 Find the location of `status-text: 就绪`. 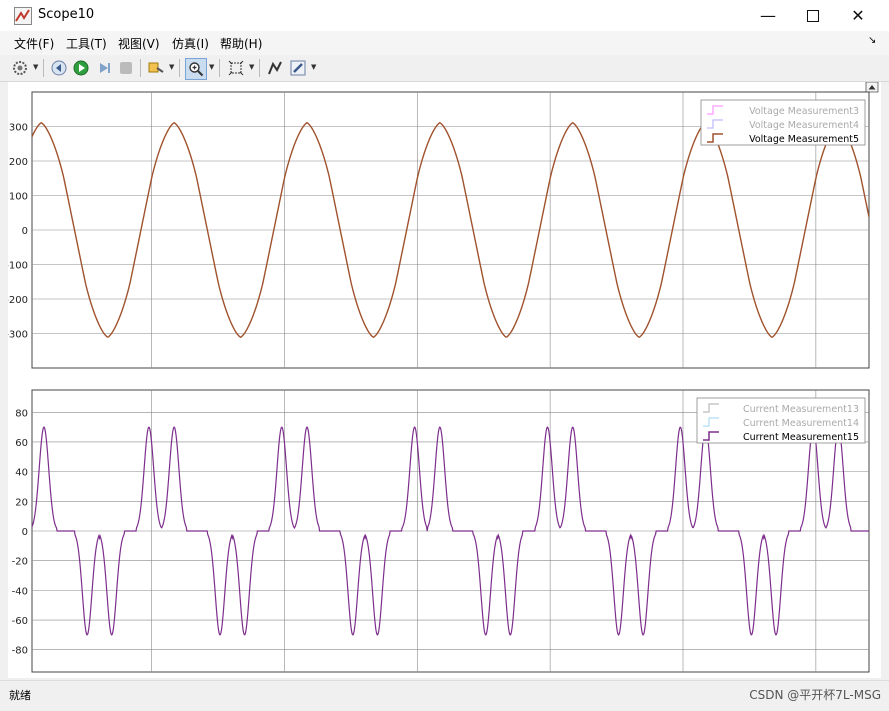

status-text: 就绪 is located at coordinates (20, 695).